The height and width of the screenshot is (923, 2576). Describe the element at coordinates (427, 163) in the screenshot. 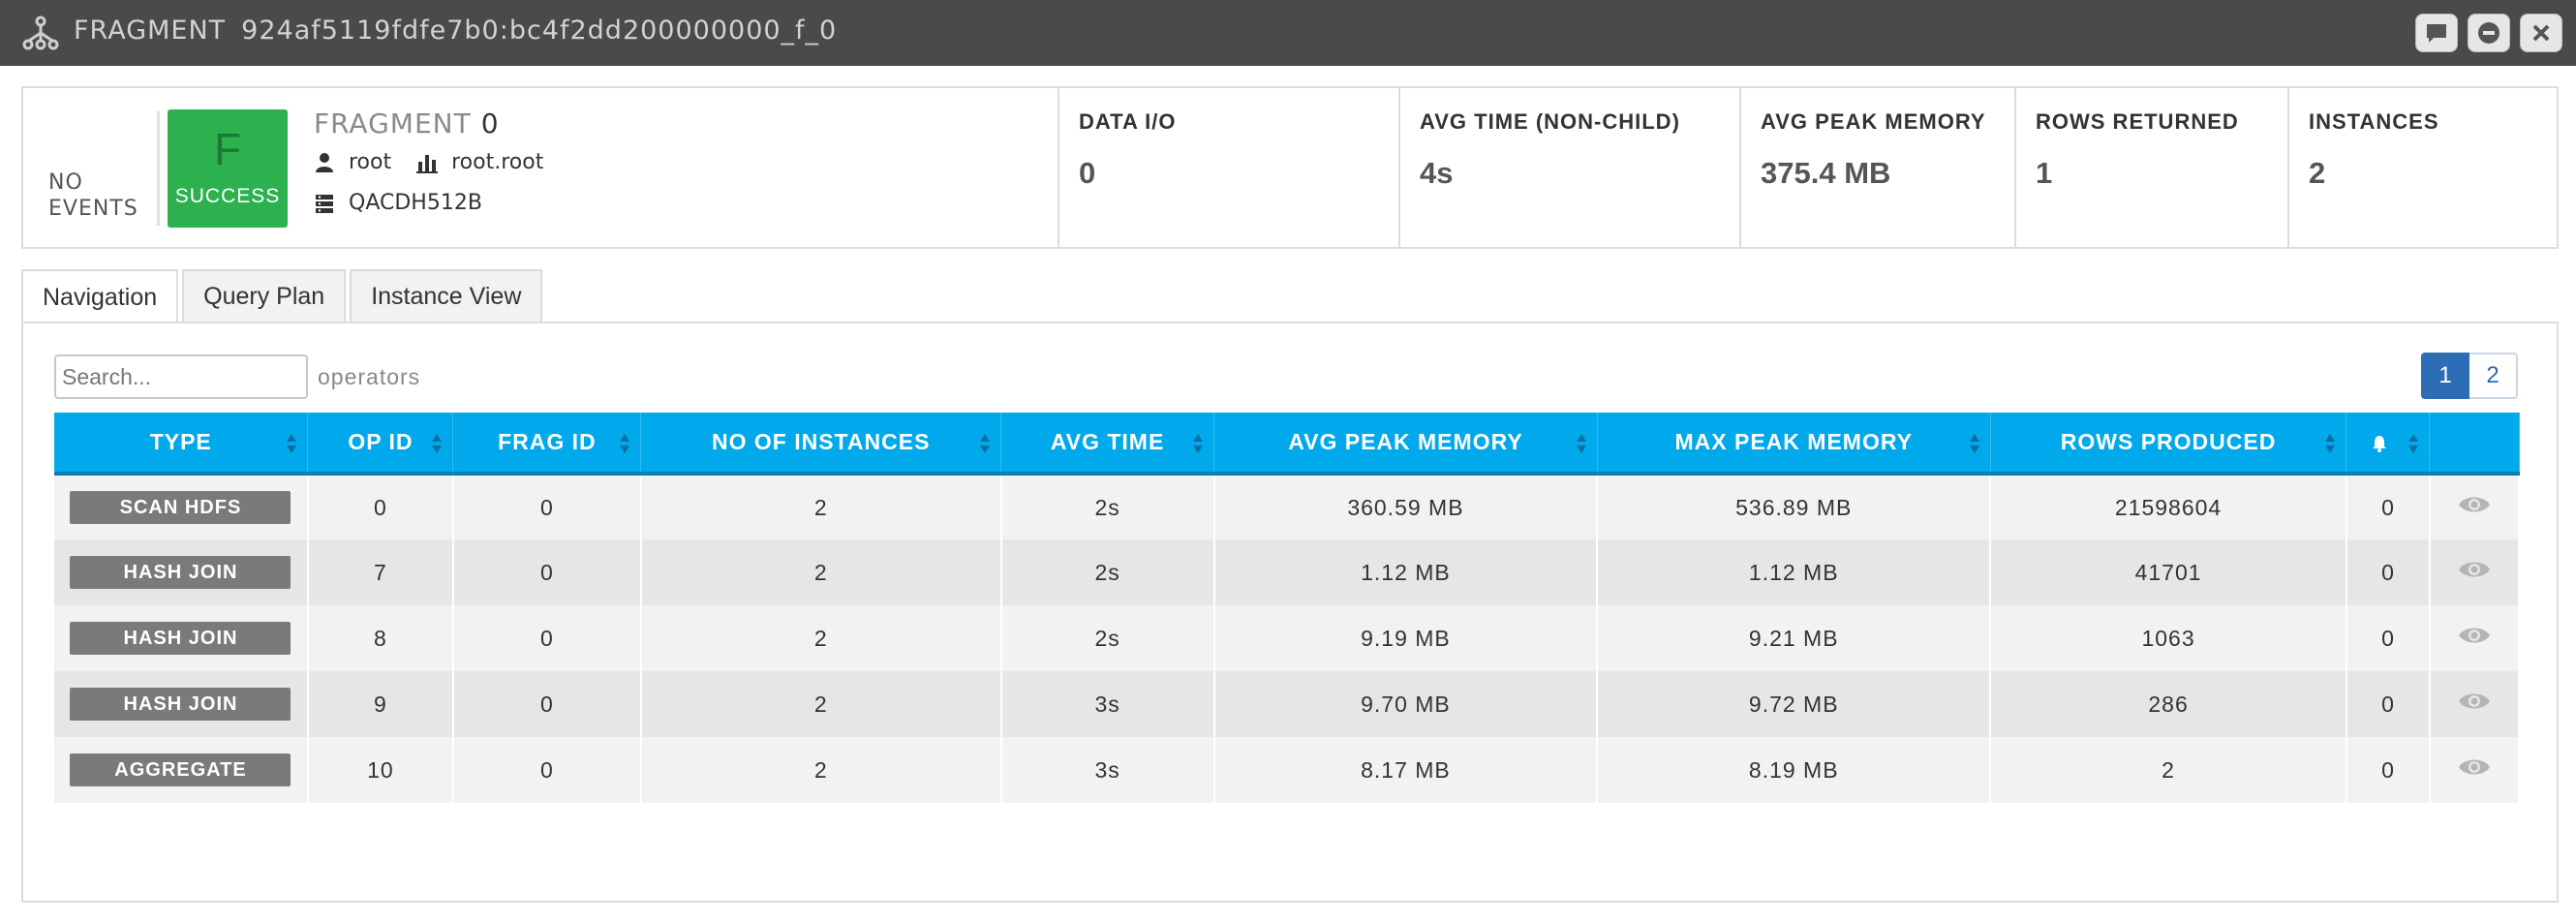

I see `resource-pool-icon` at that location.